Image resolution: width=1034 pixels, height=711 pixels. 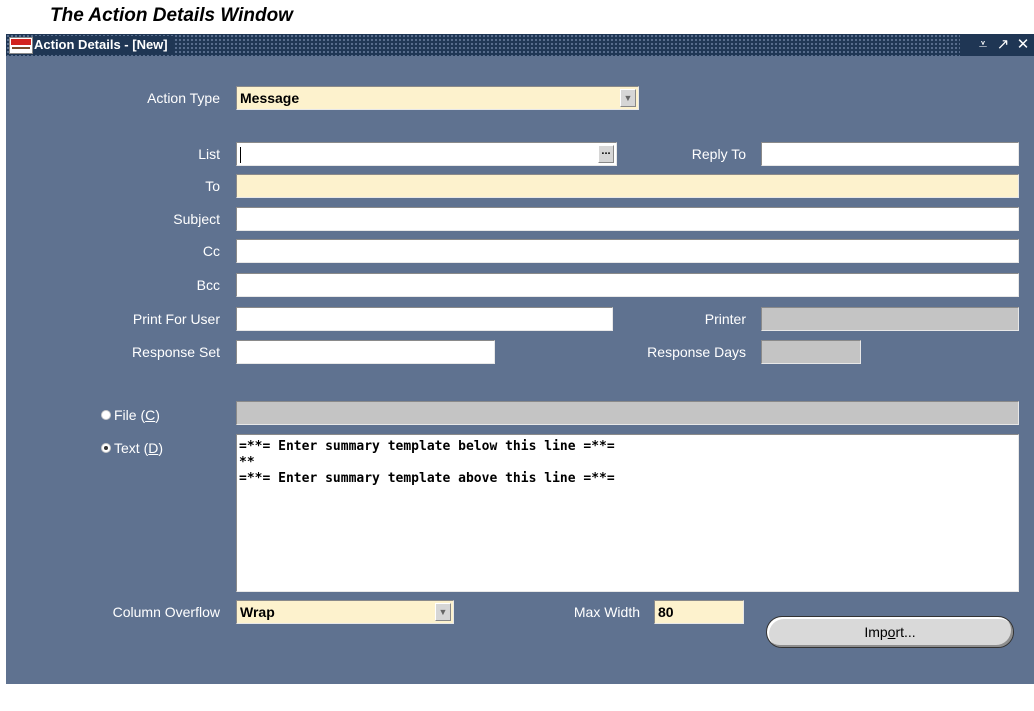 I want to click on text-radio-button, so click(x=106, y=448).